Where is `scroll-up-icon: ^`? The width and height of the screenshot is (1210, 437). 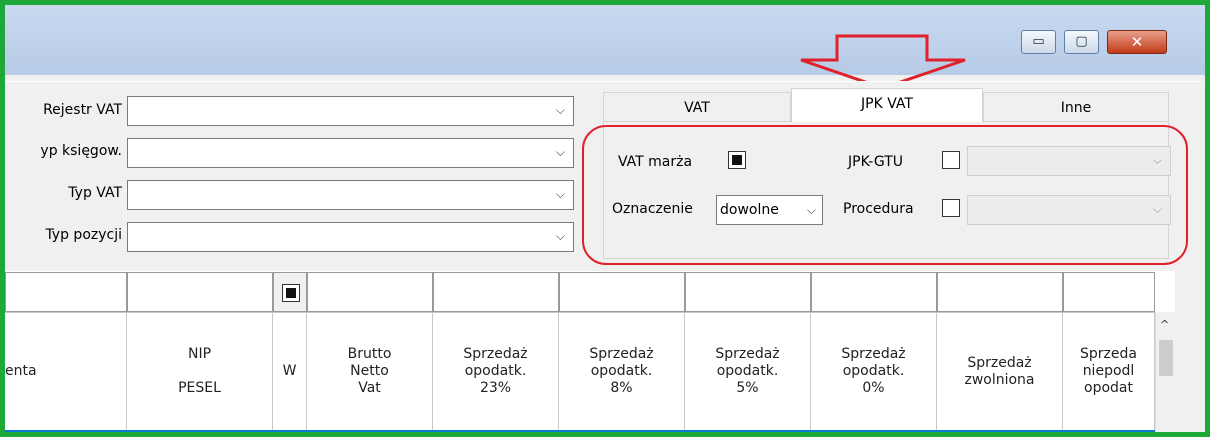
scroll-up-icon: ^ is located at coordinates (1164, 324).